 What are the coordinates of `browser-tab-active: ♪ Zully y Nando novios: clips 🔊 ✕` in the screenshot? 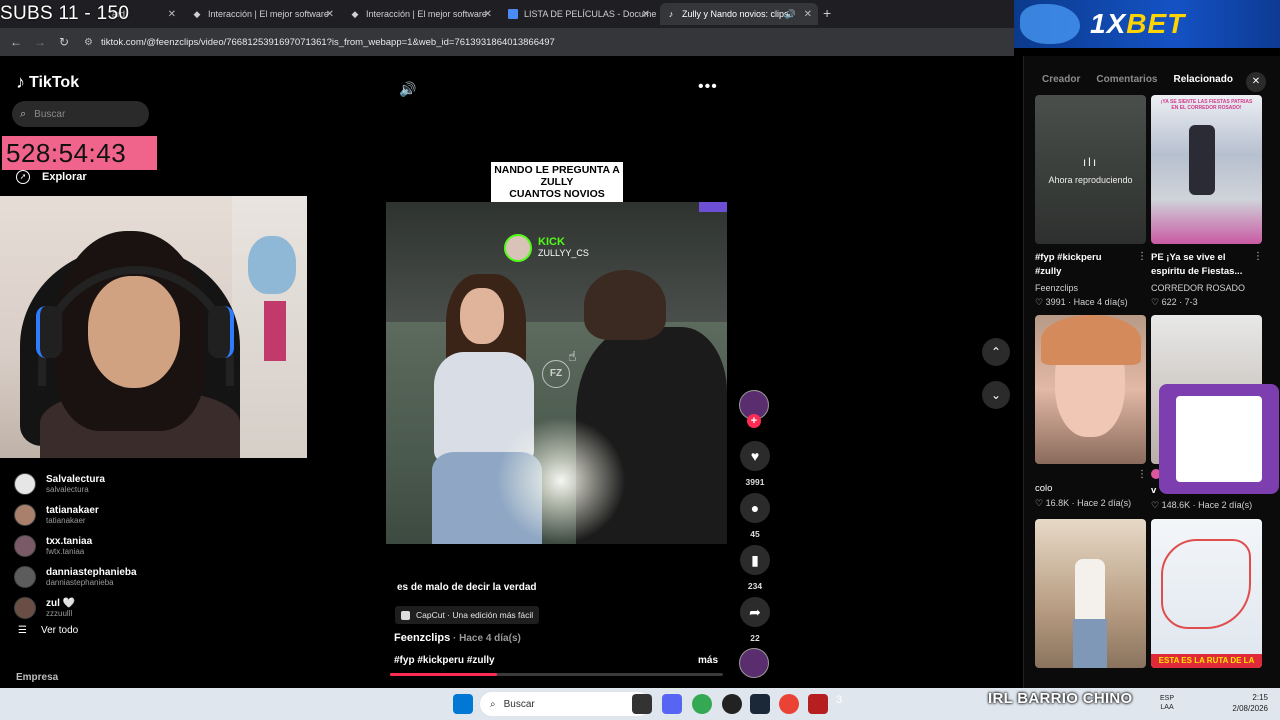 It's located at (739, 14).